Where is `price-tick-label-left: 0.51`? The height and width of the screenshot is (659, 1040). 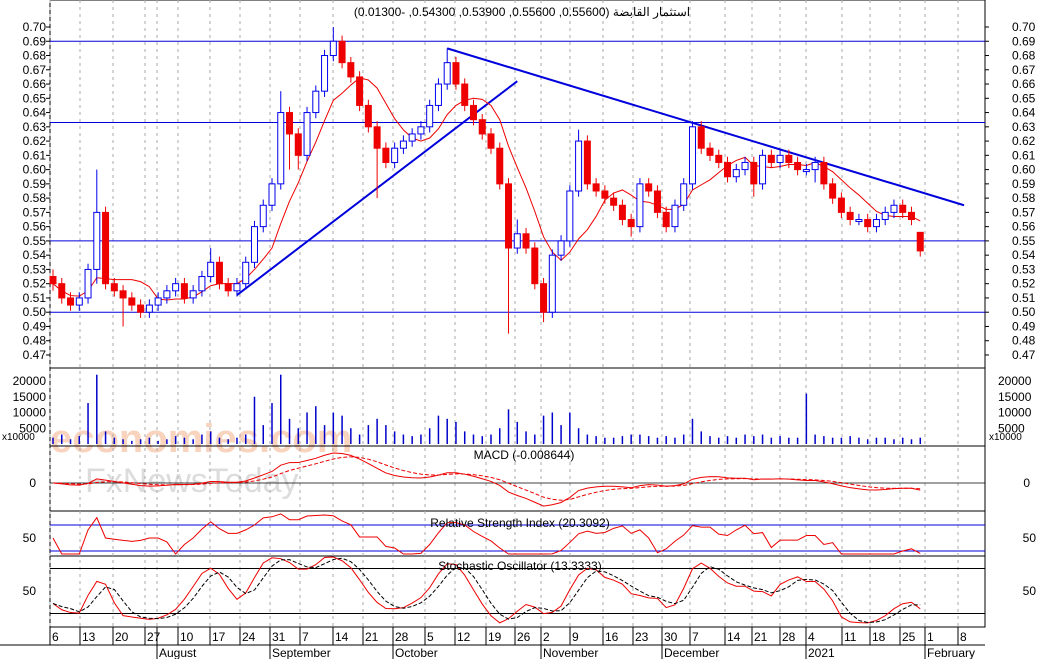
price-tick-label-left: 0.51 is located at coordinates (35, 298).